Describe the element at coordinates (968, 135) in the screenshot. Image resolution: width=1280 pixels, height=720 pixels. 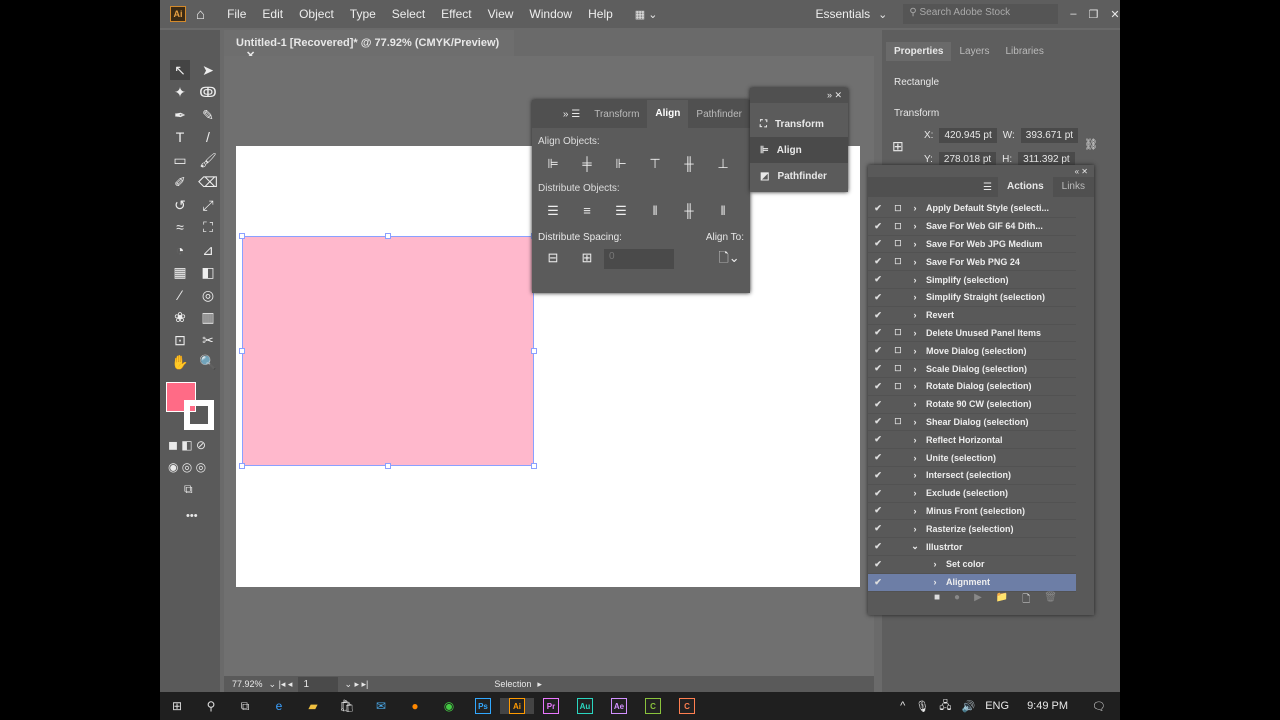
I see `x-field: 420.945 pt` at that location.